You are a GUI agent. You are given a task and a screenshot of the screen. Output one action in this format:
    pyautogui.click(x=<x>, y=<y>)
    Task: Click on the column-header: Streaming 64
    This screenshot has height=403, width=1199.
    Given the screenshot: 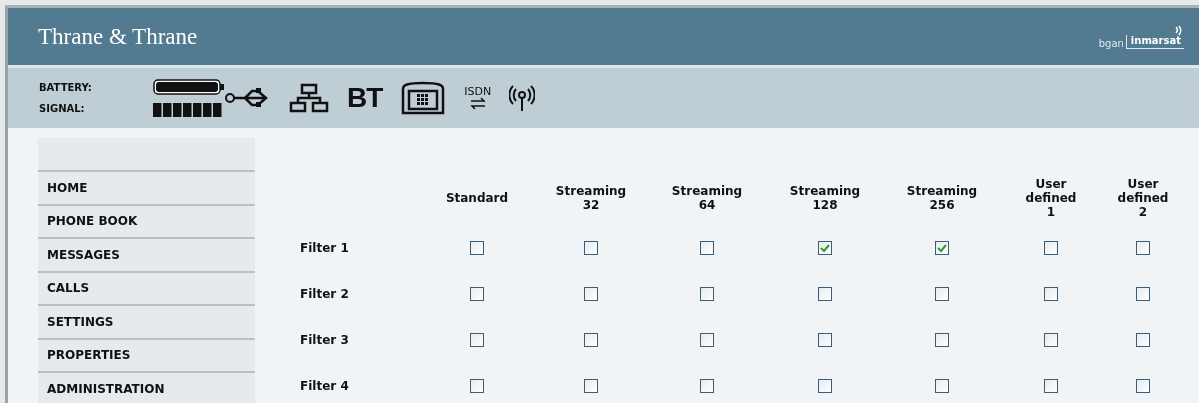 What is the action you would take?
    pyautogui.click(x=707, y=197)
    